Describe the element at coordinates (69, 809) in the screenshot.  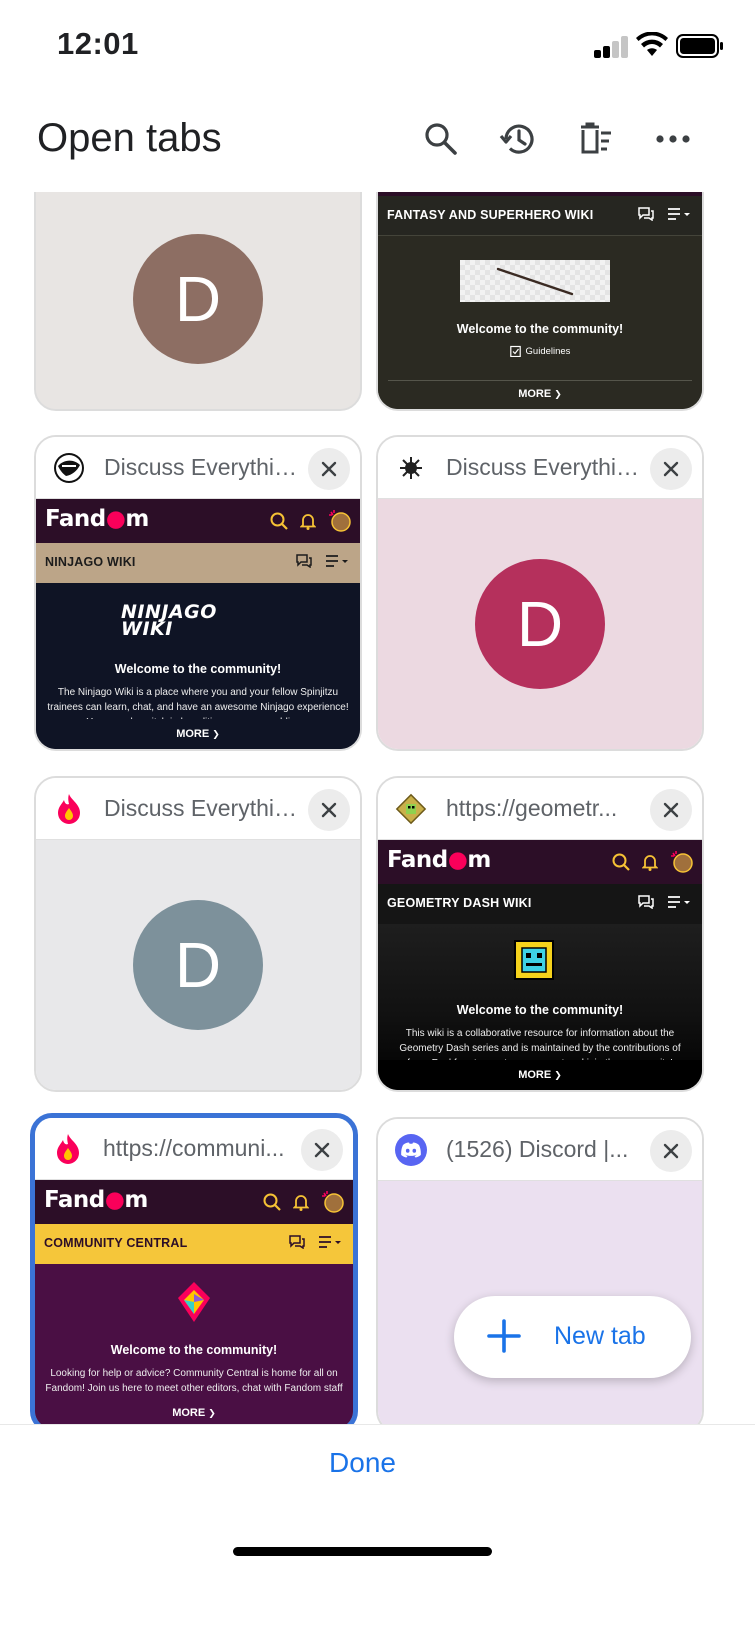
I see `fandom-favicon-icon` at that location.